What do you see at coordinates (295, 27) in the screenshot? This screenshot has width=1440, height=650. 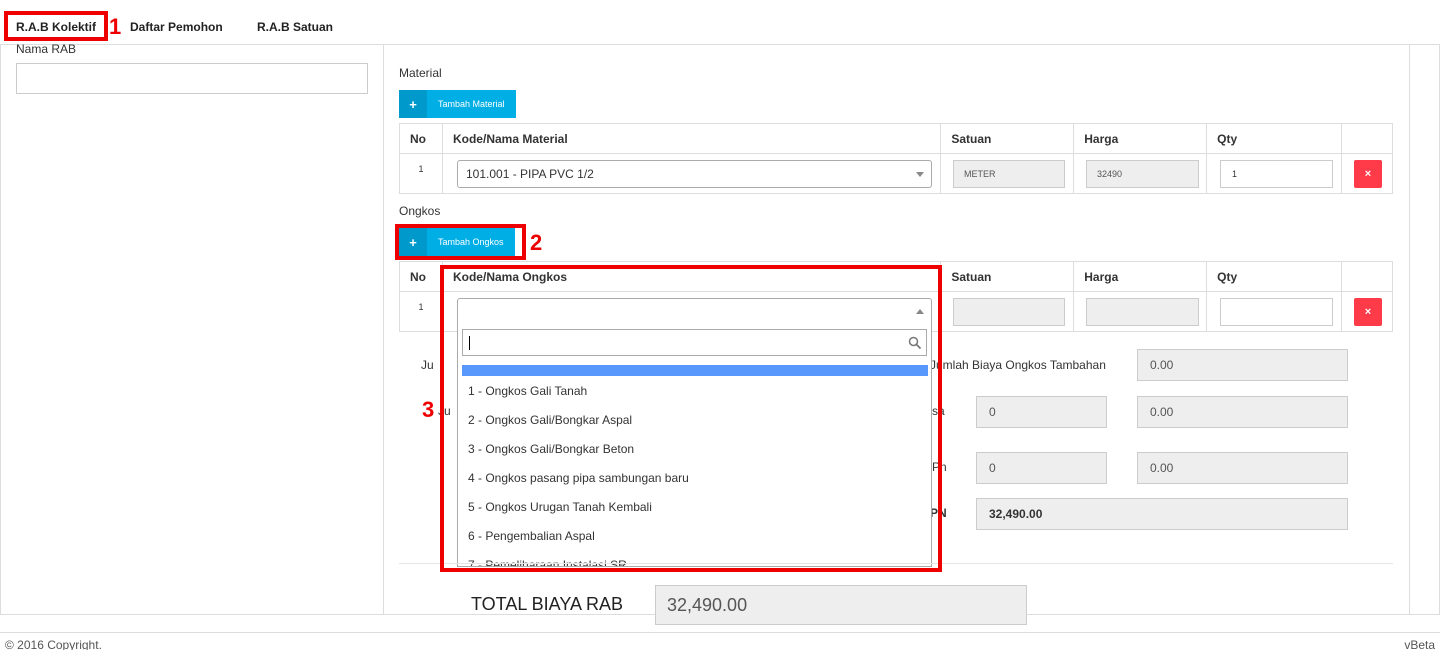 I see `tab-rab-satuan: R.A.B Satuan` at bounding box center [295, 27].